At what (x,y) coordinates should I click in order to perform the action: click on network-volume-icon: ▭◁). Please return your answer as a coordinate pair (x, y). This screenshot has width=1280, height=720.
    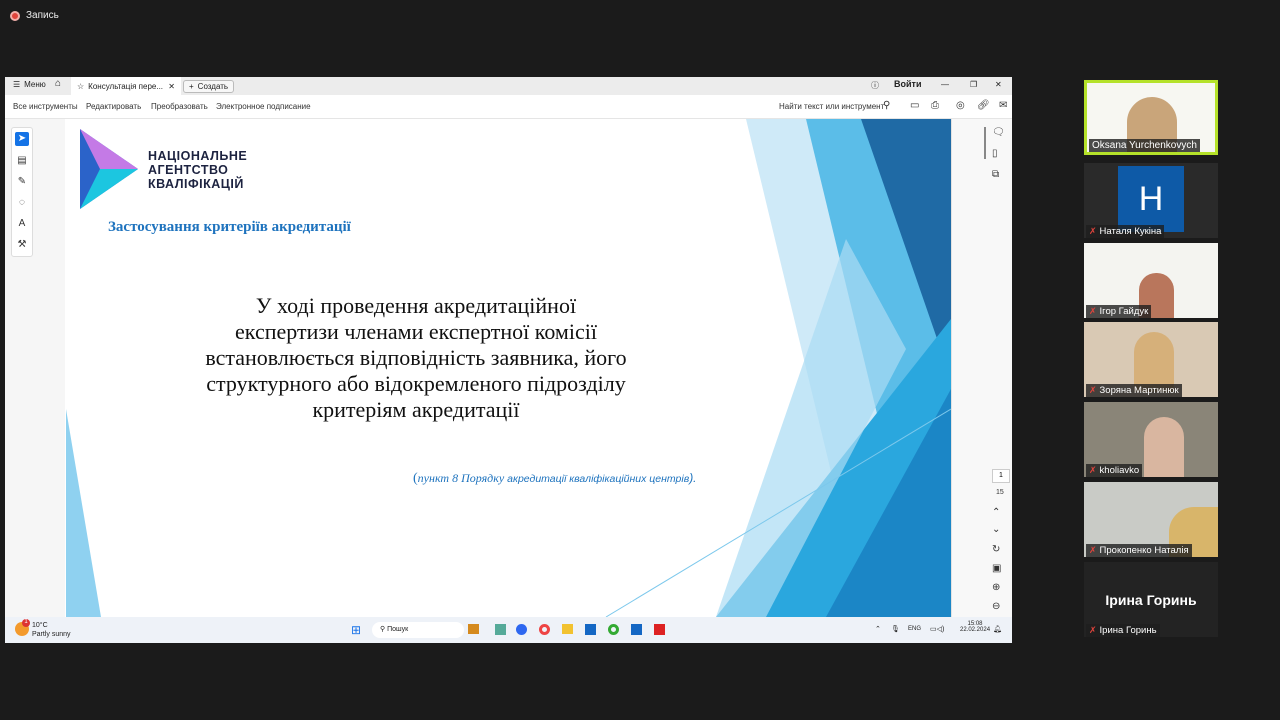
    Looking at the image, I should click on (937, 629).